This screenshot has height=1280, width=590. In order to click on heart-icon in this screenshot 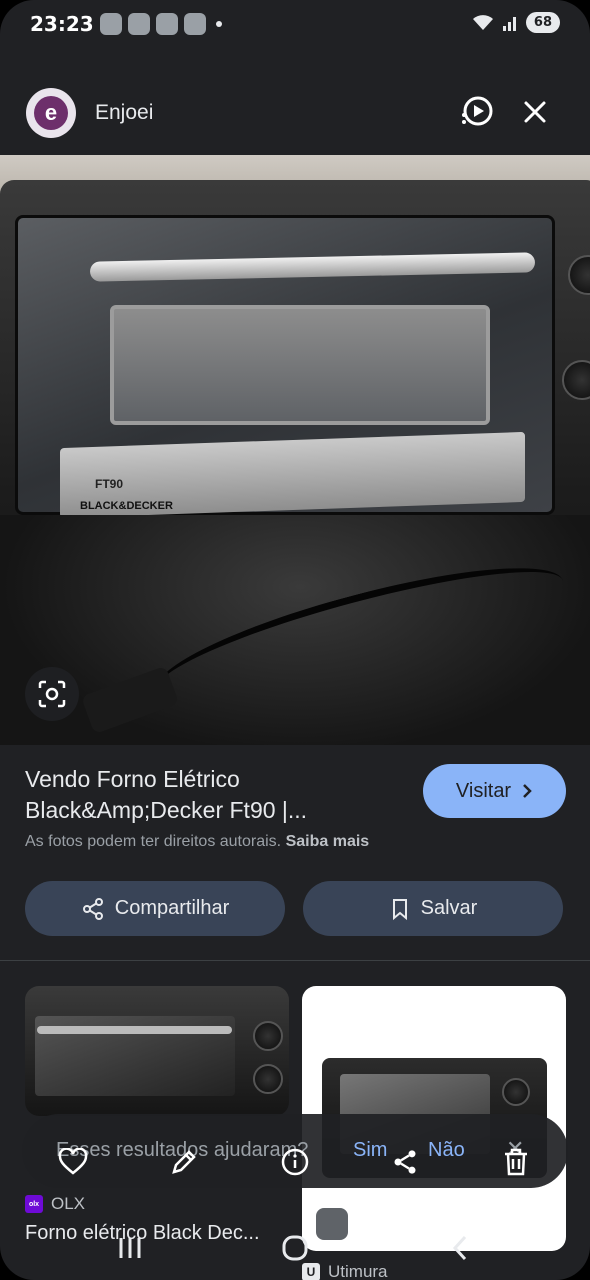, I will do `click(73, 1161)`.